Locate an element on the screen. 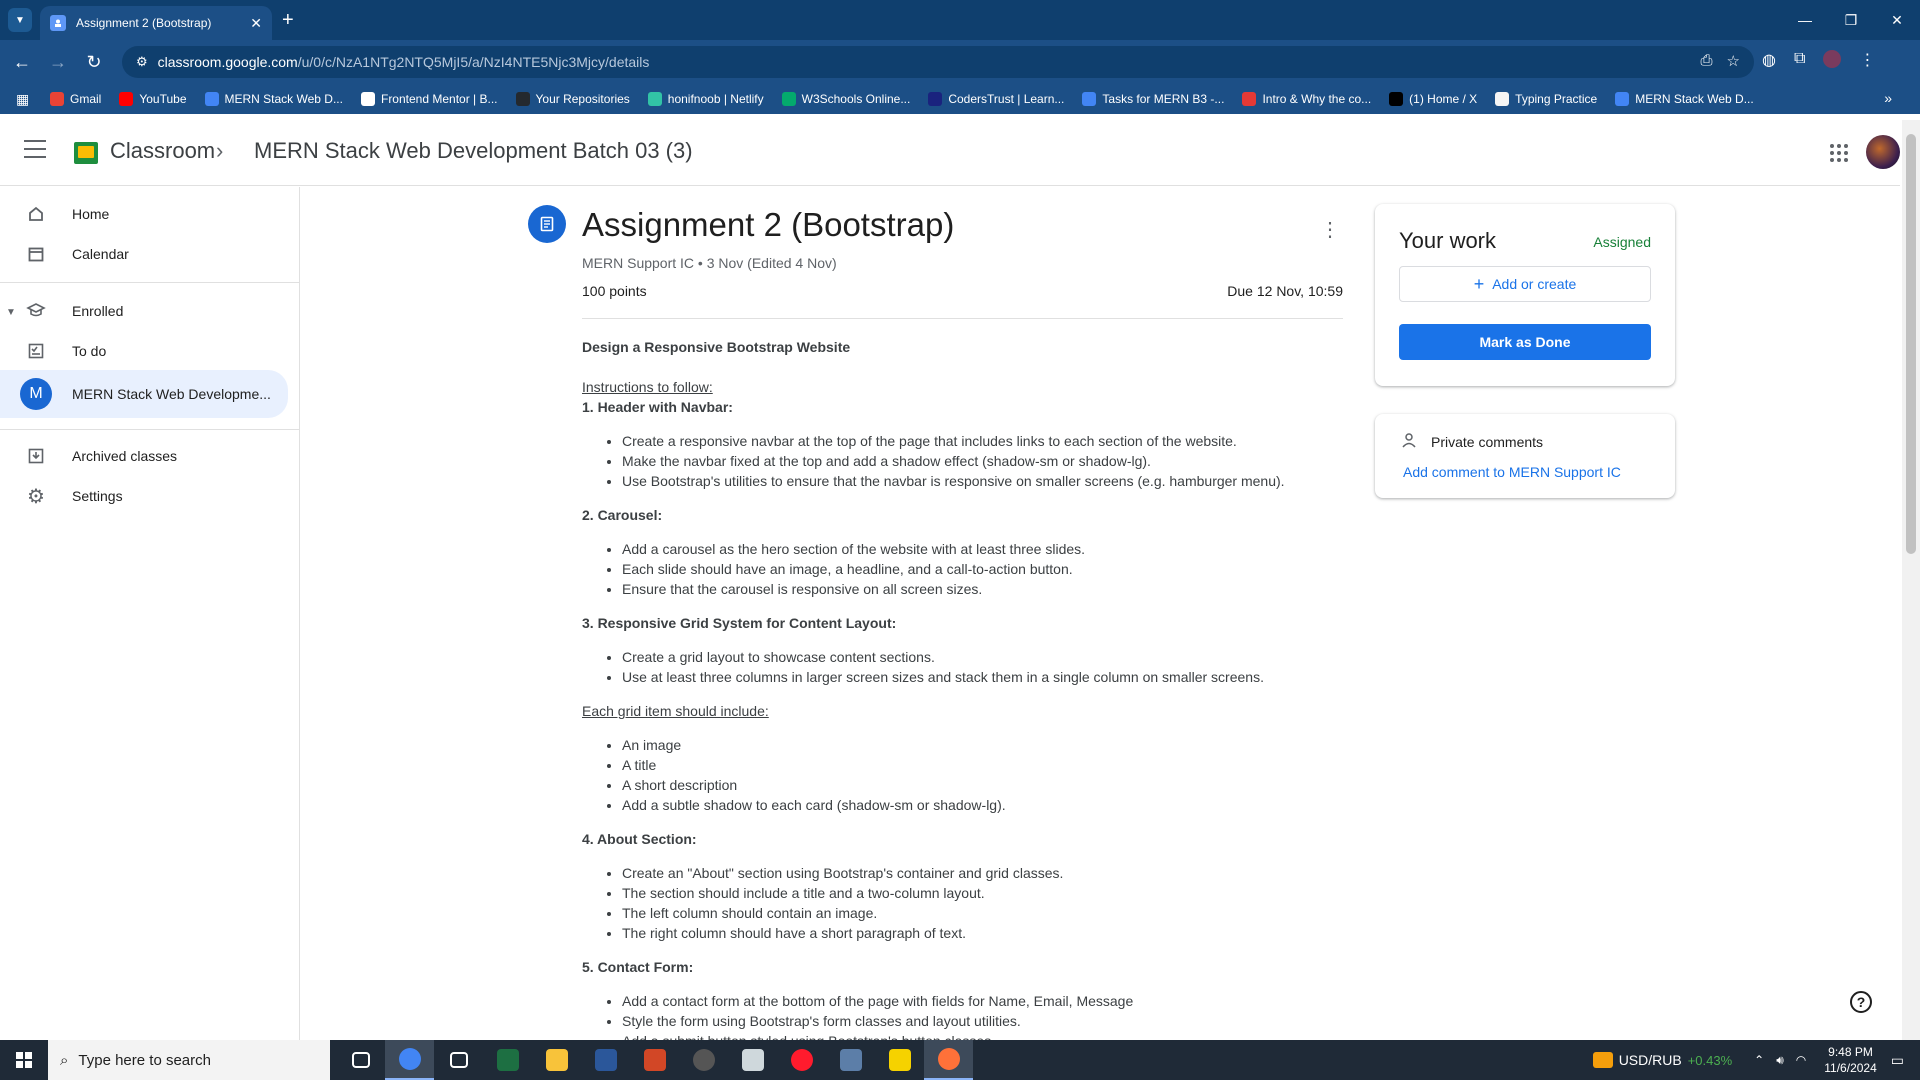  bookmark-item: YouTube is located at coordinates (153, 99).